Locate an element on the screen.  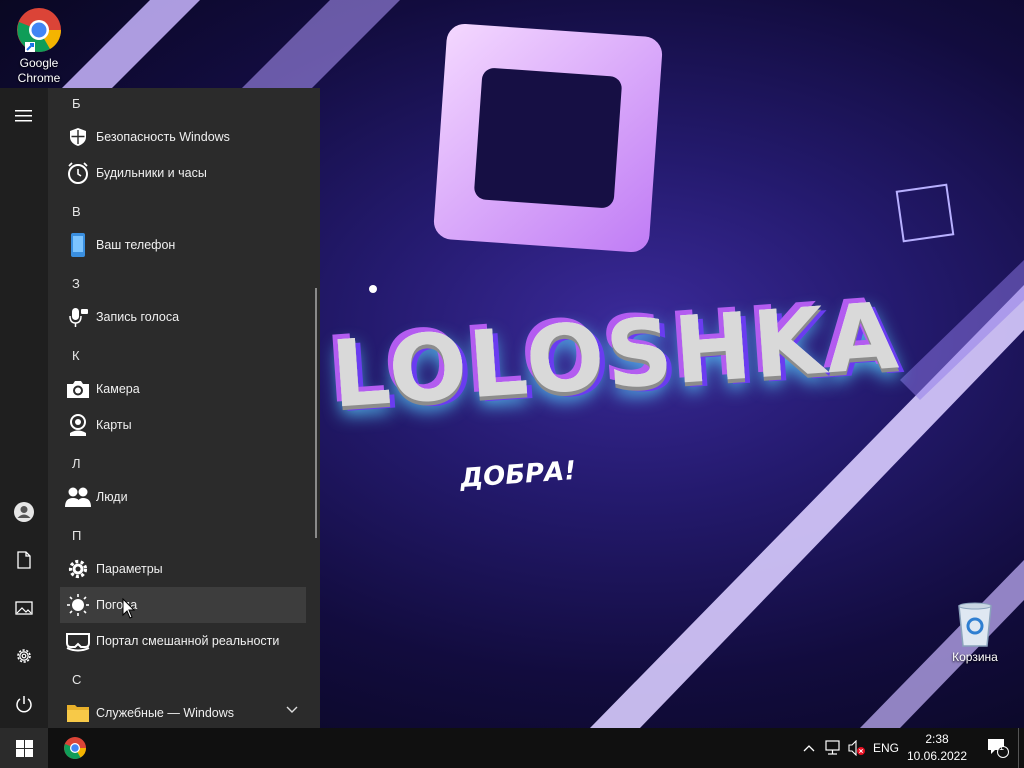
start-button is located at coordinates (24, 748).